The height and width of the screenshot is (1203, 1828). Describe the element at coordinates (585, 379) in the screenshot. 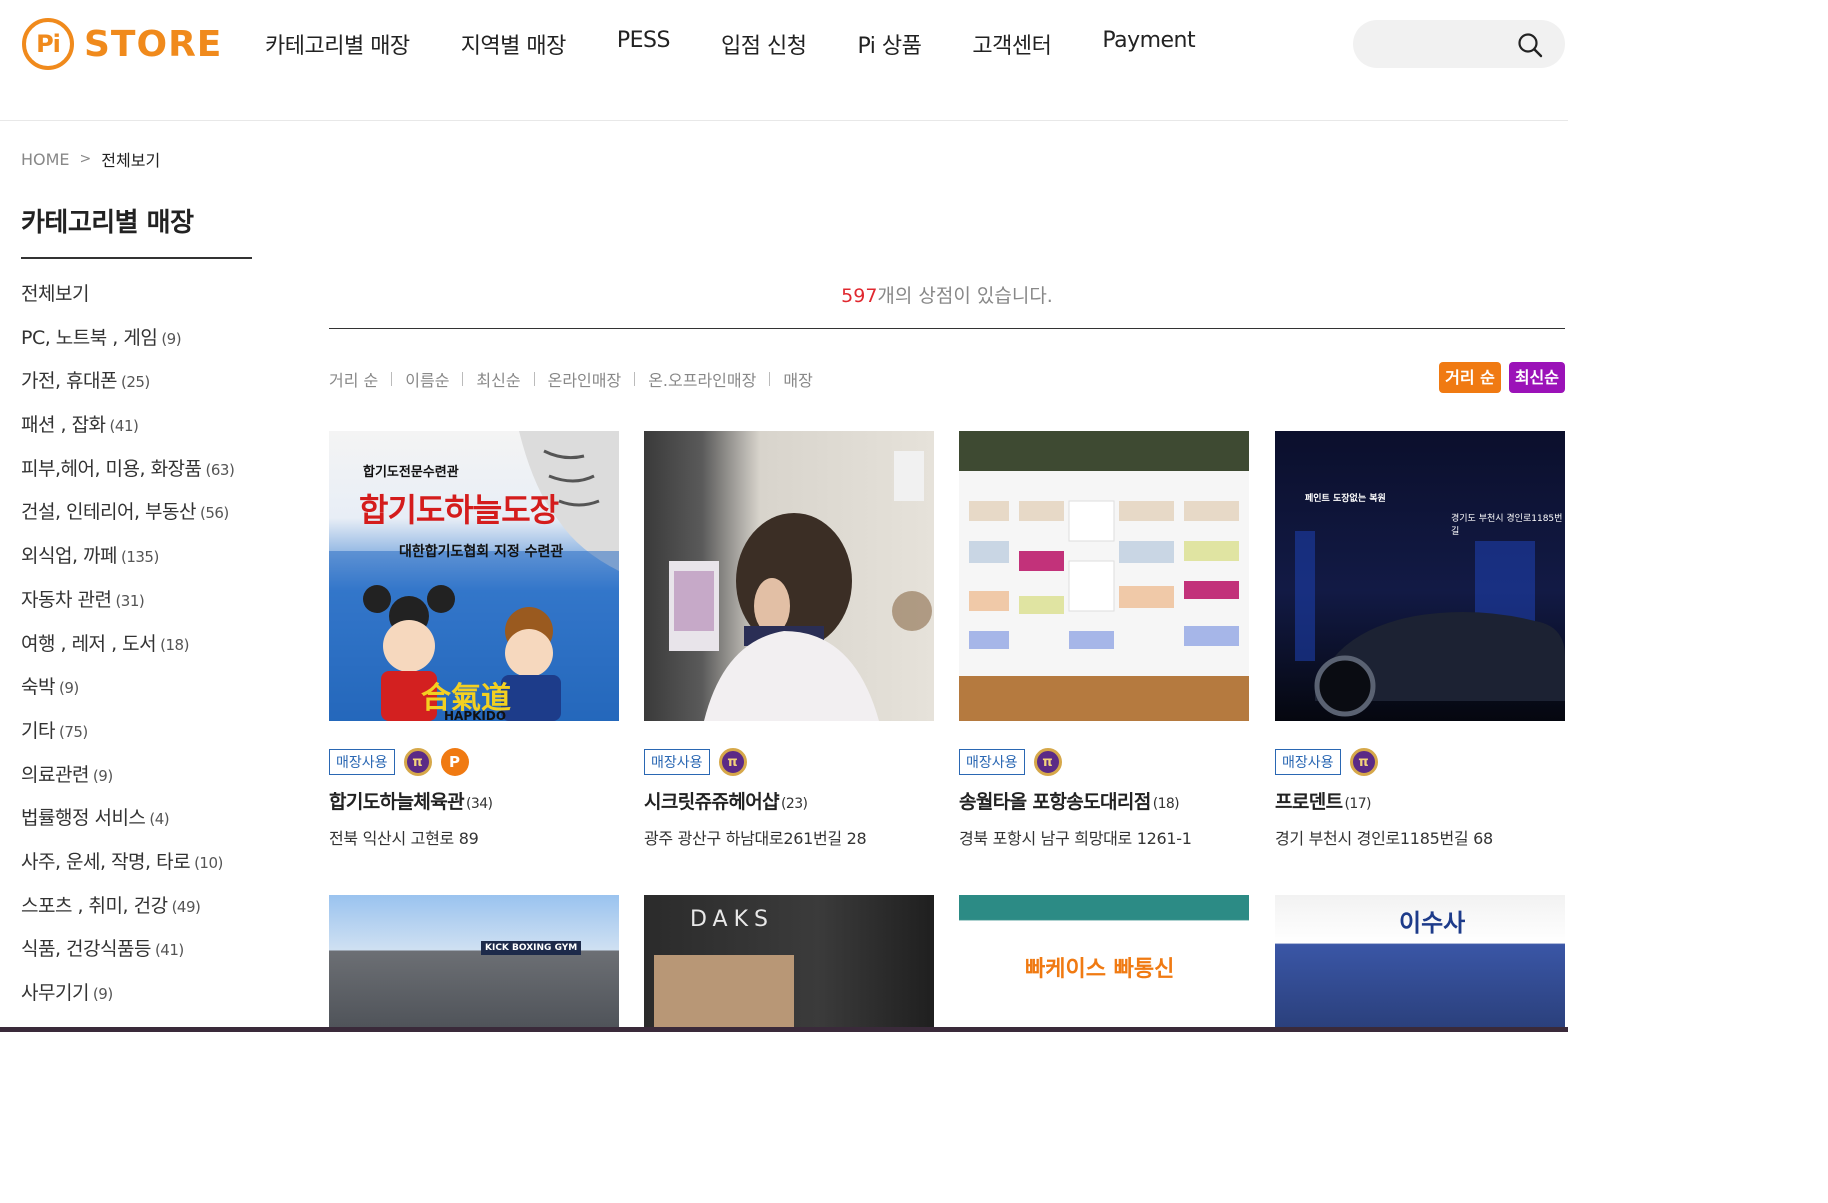

I see `filter-online: 온라인매장` at that location.